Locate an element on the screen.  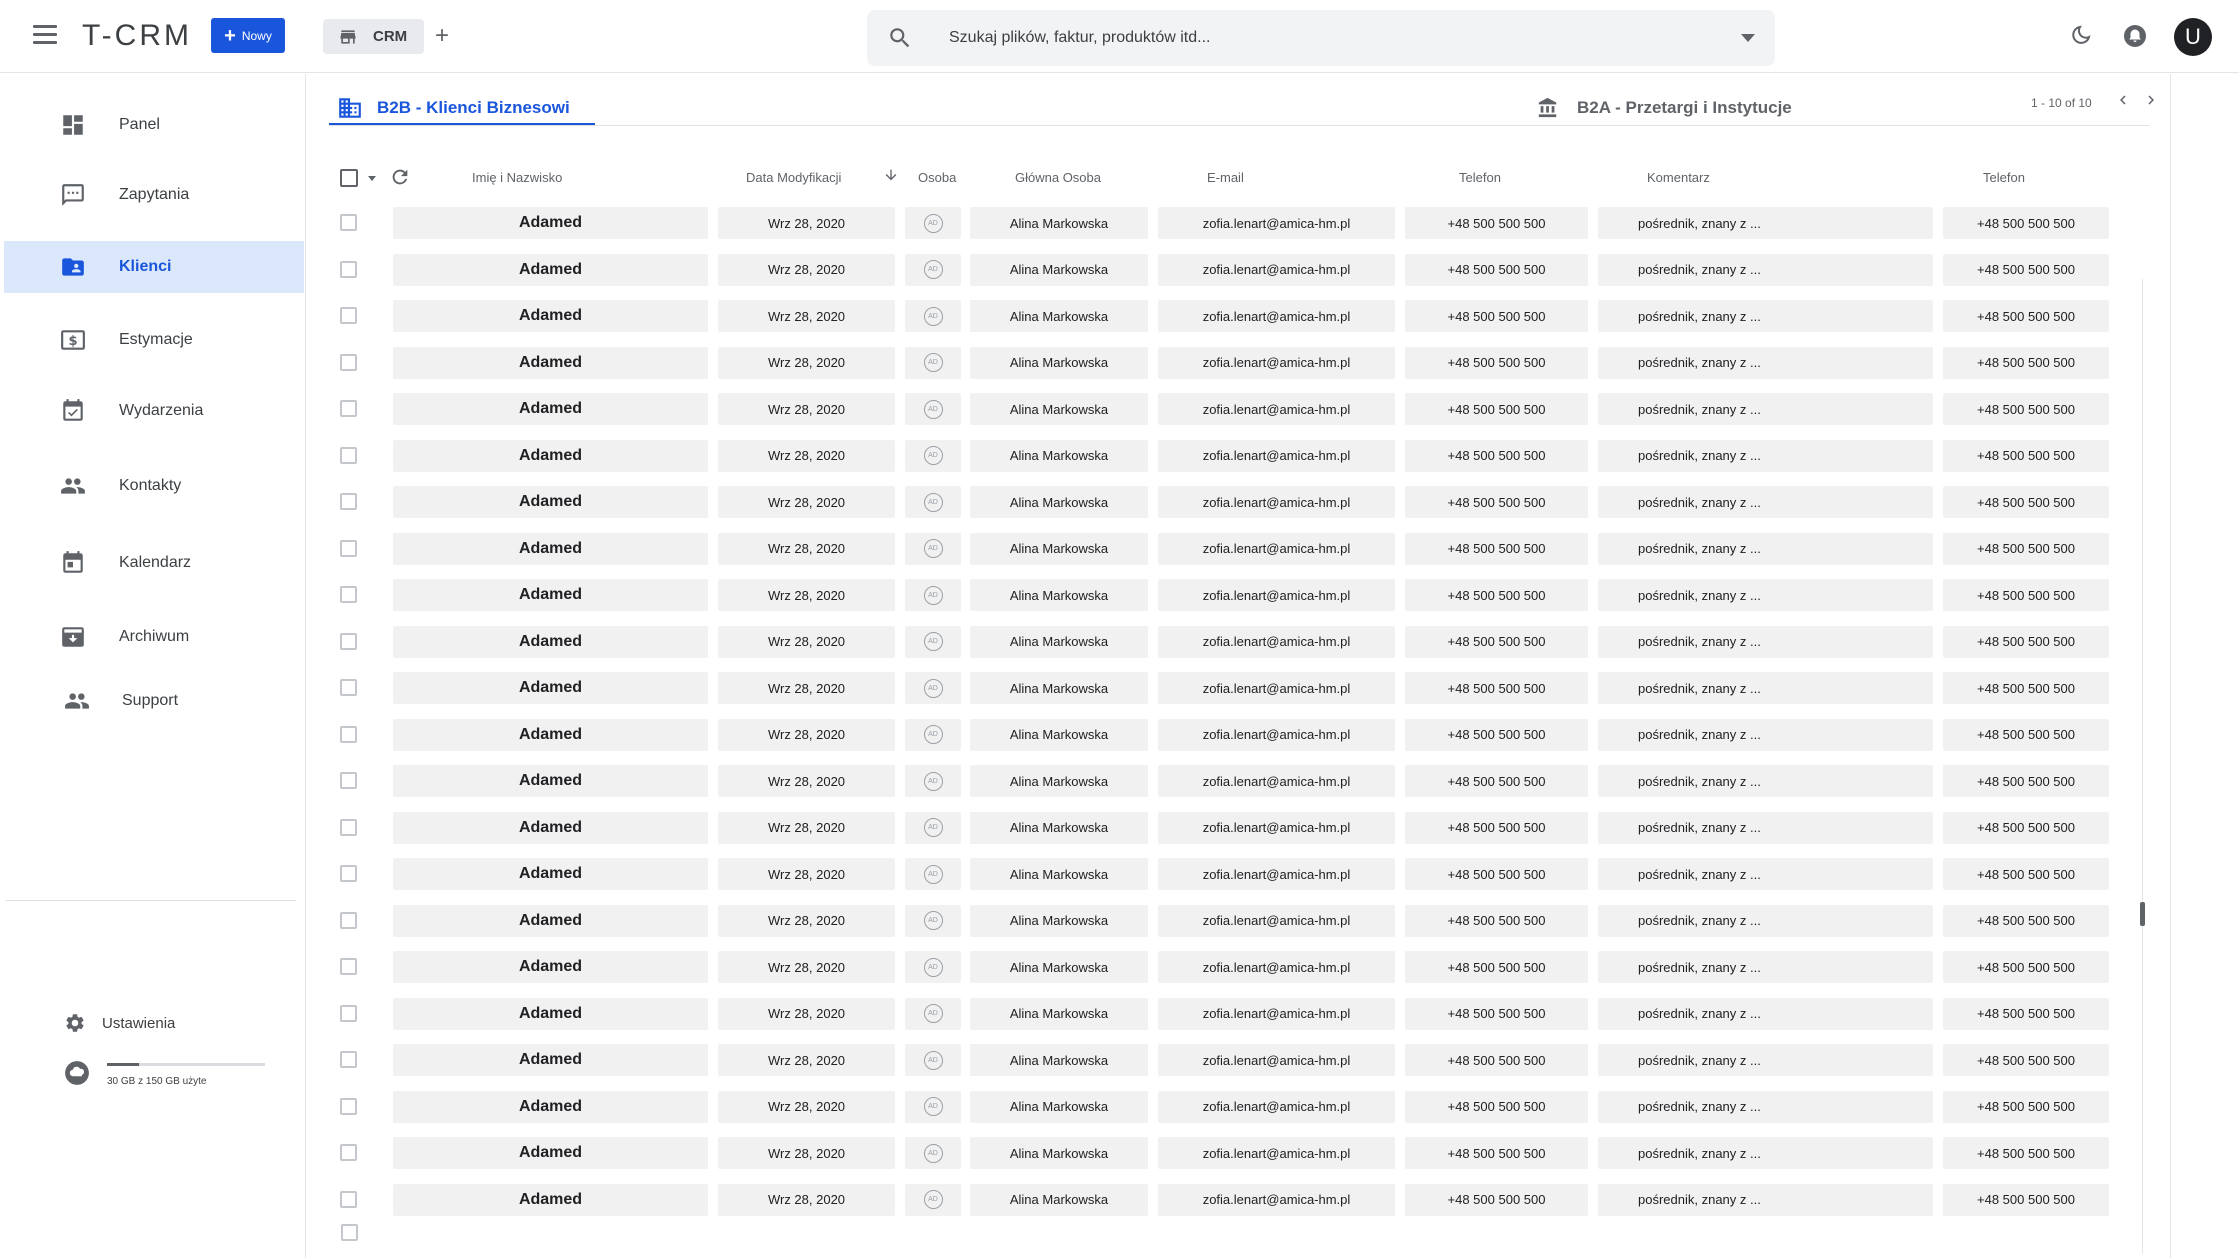
menu-icon is located at coordinates (45, 35).